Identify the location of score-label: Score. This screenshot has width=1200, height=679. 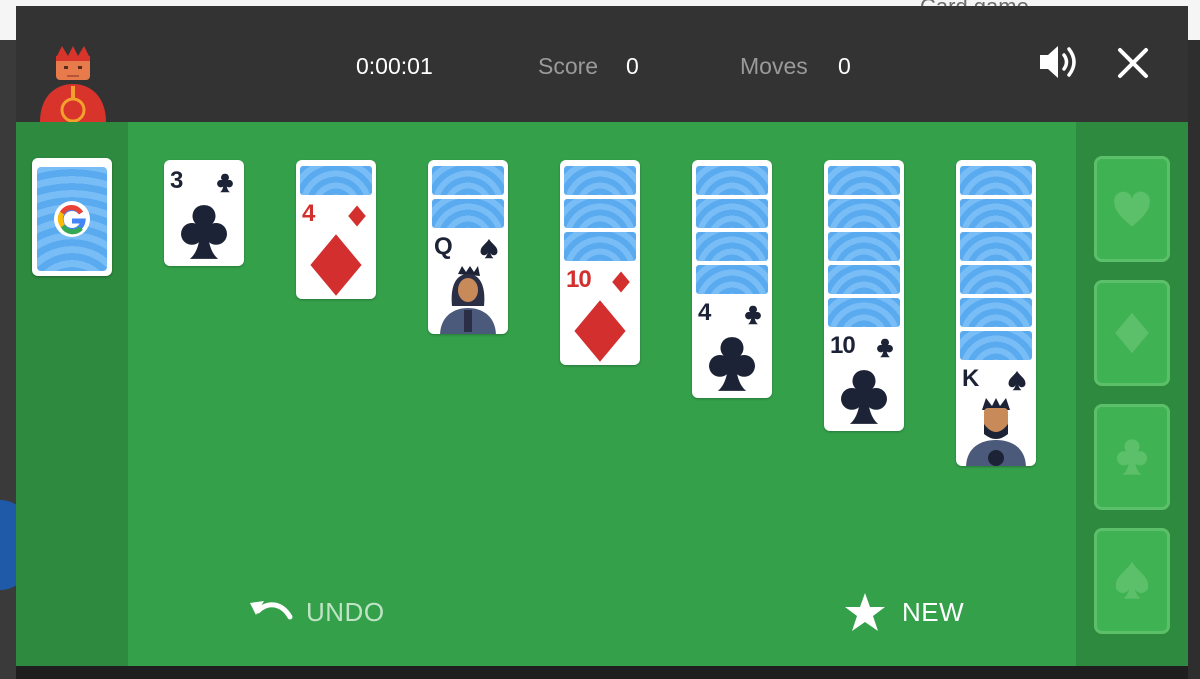
(568, 66).